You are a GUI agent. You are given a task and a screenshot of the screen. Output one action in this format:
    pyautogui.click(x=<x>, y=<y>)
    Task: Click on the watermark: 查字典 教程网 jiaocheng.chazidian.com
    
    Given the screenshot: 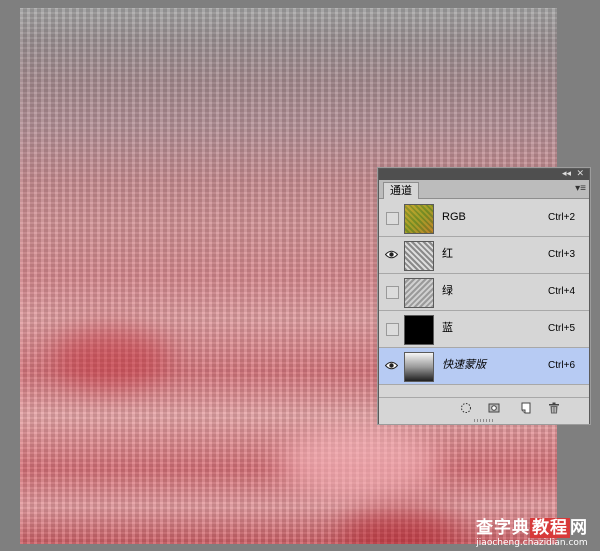 What is the action you would take?
    pyautogui.click(x=532, y=533)
    